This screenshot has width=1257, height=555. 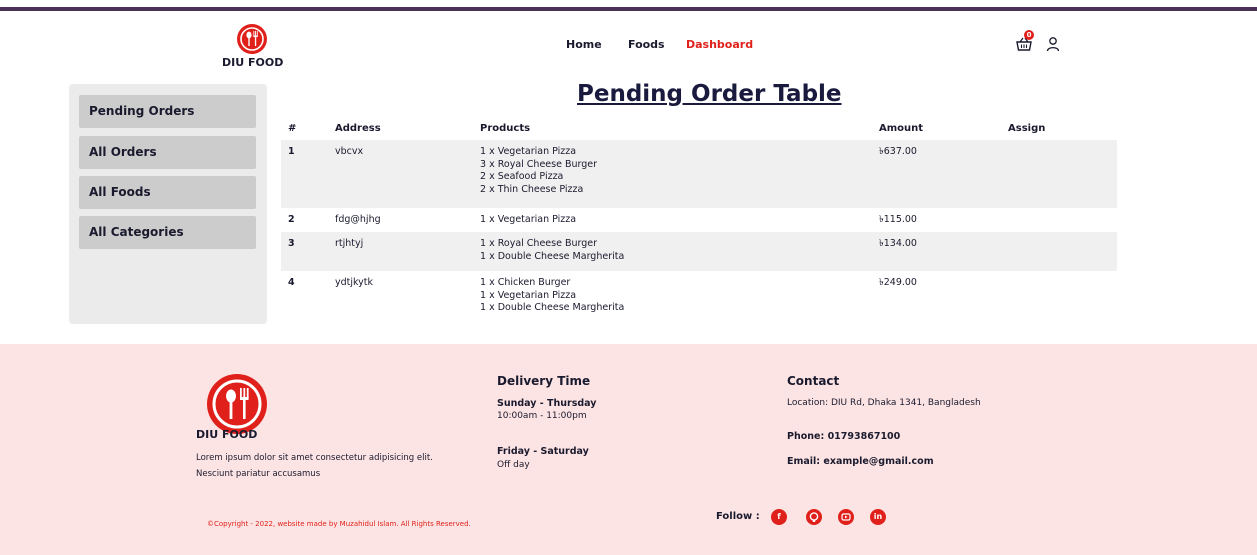 What do you see at coordinates (898, 282) in the screenshot?
I see `row-amount: ৳249.00` at bounding box center [898, 282].